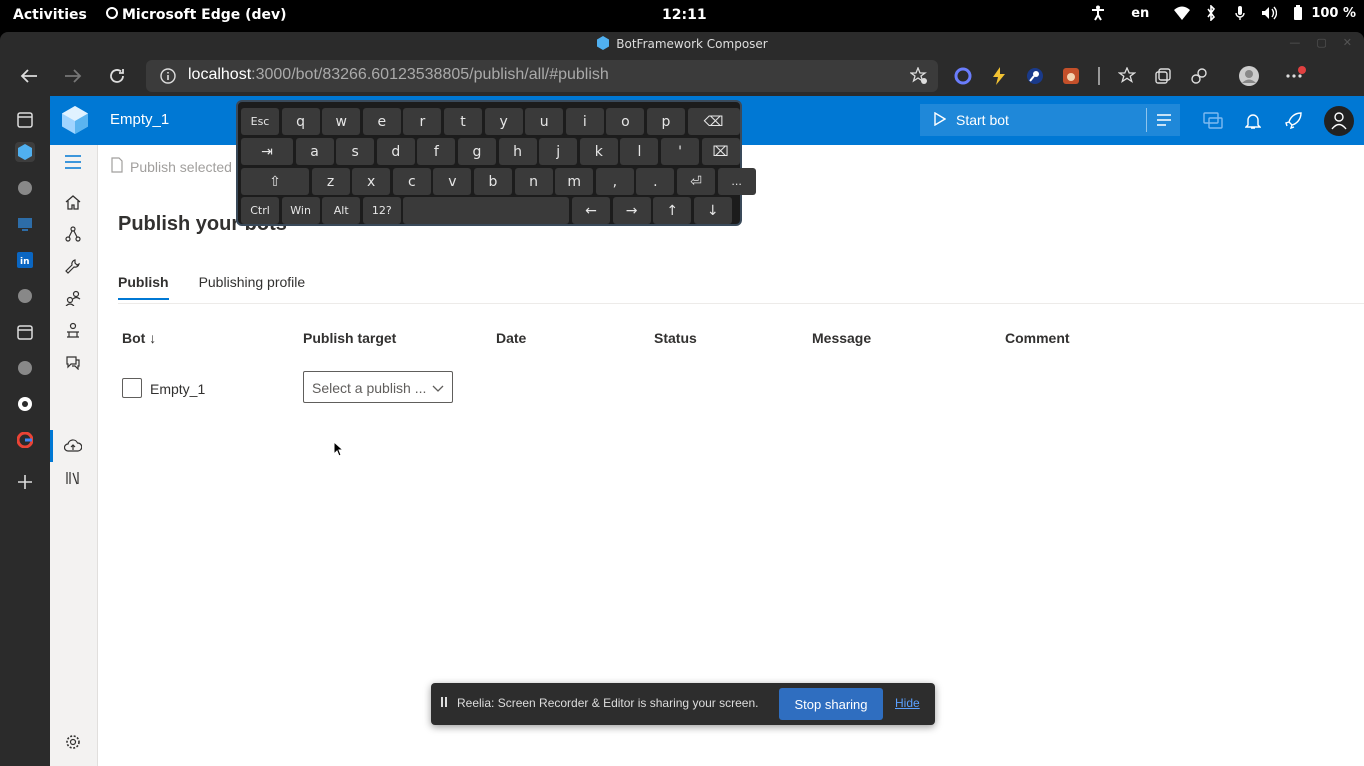 The height and width of the screenshot is (766, 1364). Describe the element at coordinates (73, 266) in the screenshot. I see `wrench-icon` at that location.